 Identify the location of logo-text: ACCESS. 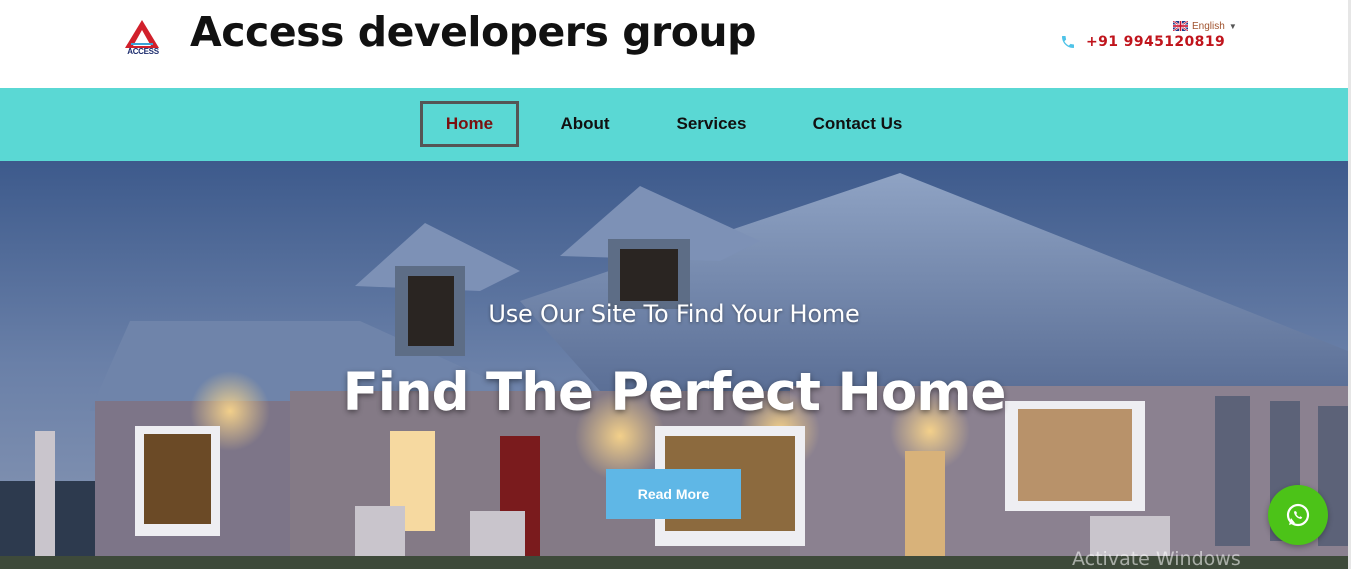
(143, 51).